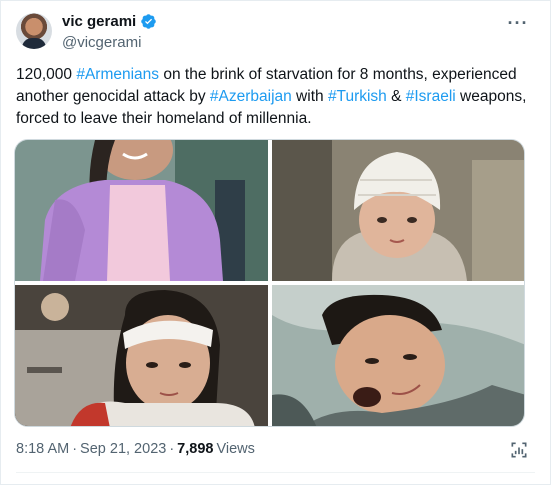 The height and width of the screenshot is (485, 551). I want to click on verified-badge-icon, so click(148, 21).